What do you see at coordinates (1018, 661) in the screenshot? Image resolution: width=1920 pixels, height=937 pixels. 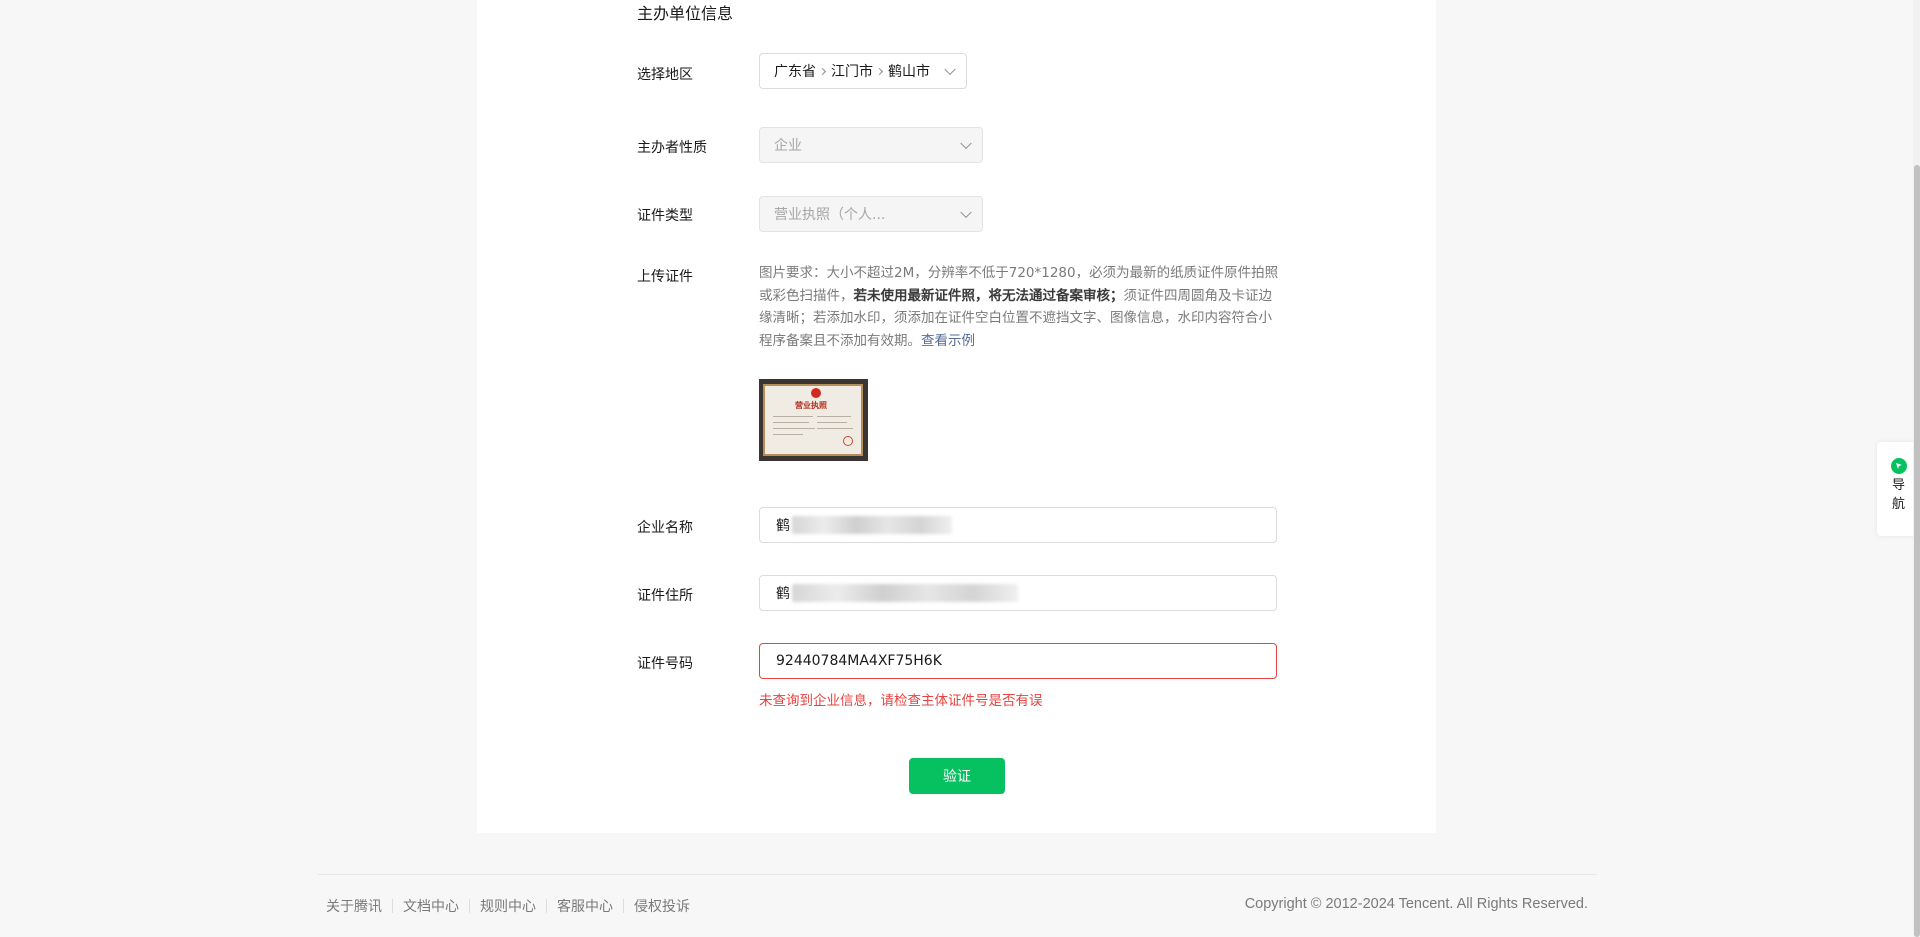 I see `cert-number-input: 92440784MA4XF75H6K` at bounding box center [1018, 661].